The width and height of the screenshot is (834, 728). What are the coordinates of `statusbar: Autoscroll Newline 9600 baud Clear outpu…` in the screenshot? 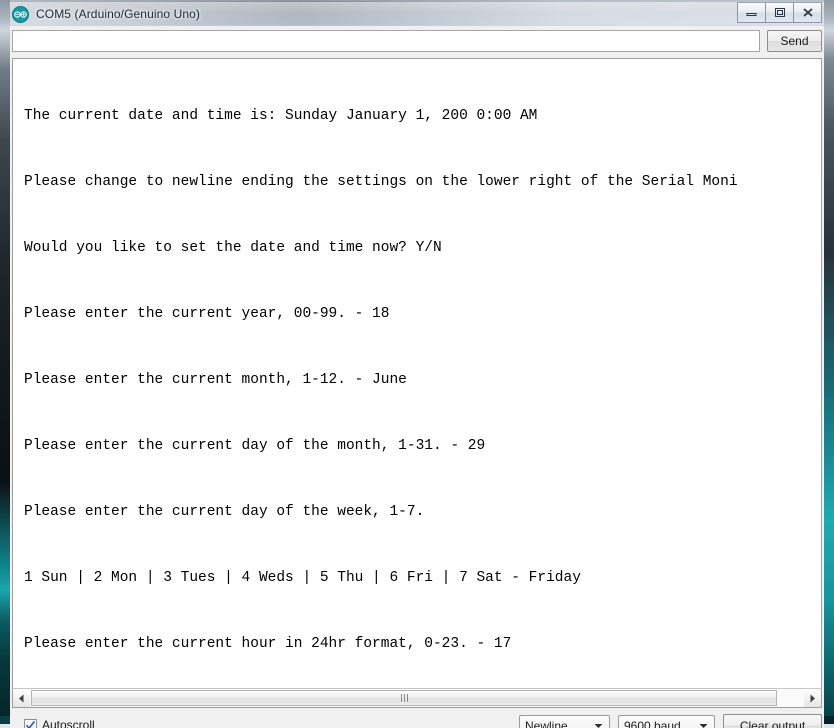 It's located at (417, 719).